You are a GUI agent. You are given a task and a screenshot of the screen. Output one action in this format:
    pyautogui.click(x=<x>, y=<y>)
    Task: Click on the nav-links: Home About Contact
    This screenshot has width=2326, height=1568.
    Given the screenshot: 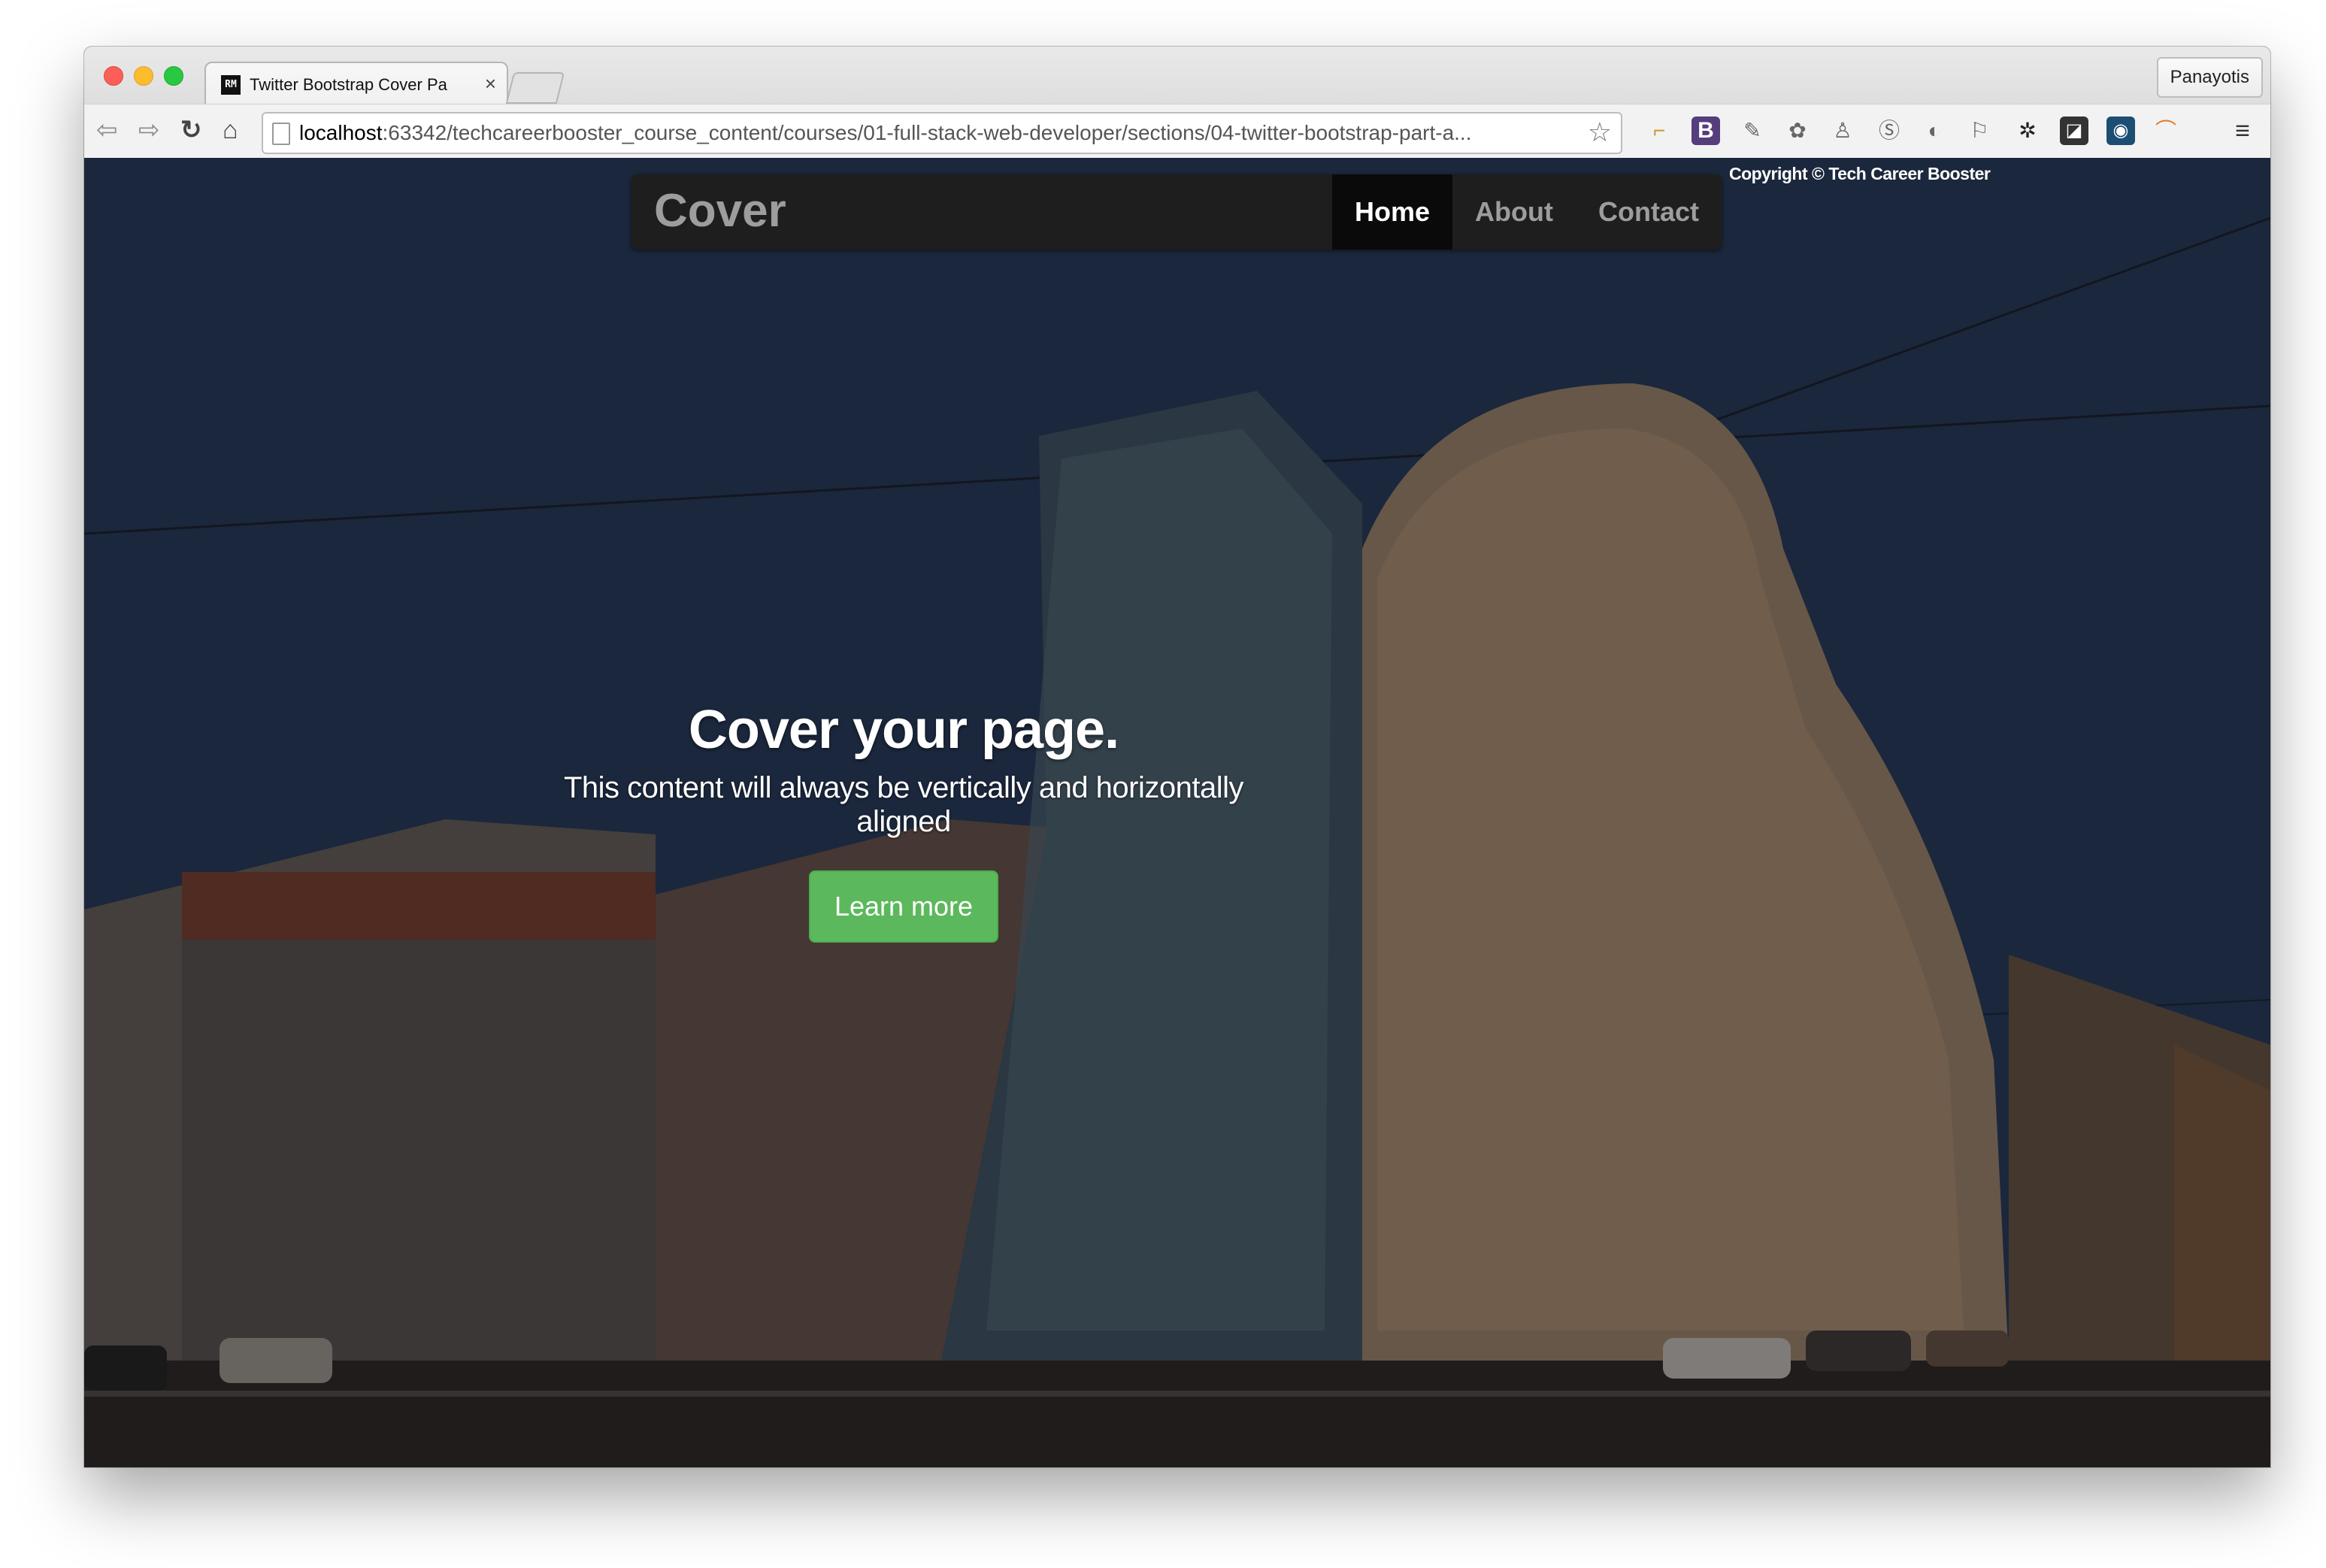 What is the action you would take?
    pyautogui.click(x=1527, y=212)
    